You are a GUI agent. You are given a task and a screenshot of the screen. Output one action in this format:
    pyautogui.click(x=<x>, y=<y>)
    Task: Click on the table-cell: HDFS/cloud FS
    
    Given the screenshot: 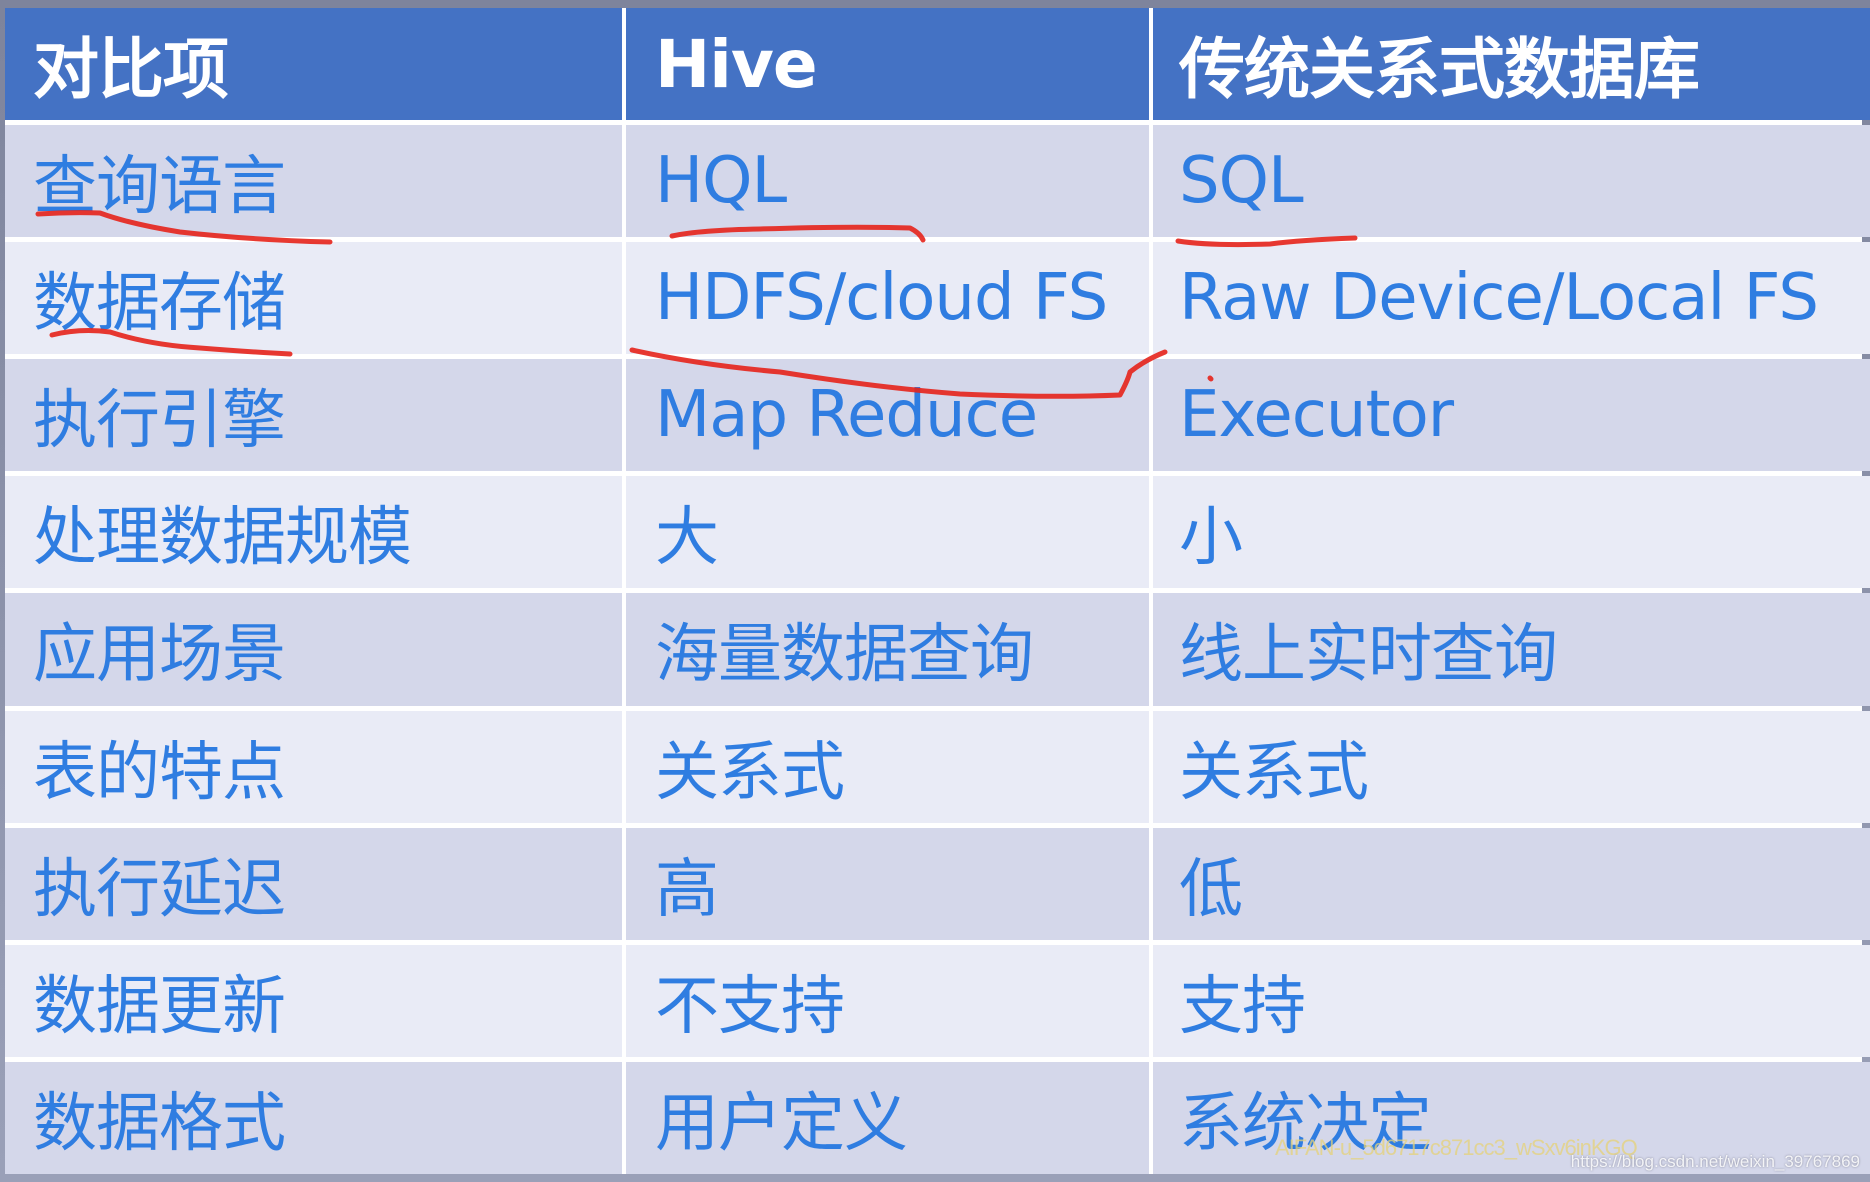 What is the action you would take?
    pyautogui.click(x=887, y=298)
    